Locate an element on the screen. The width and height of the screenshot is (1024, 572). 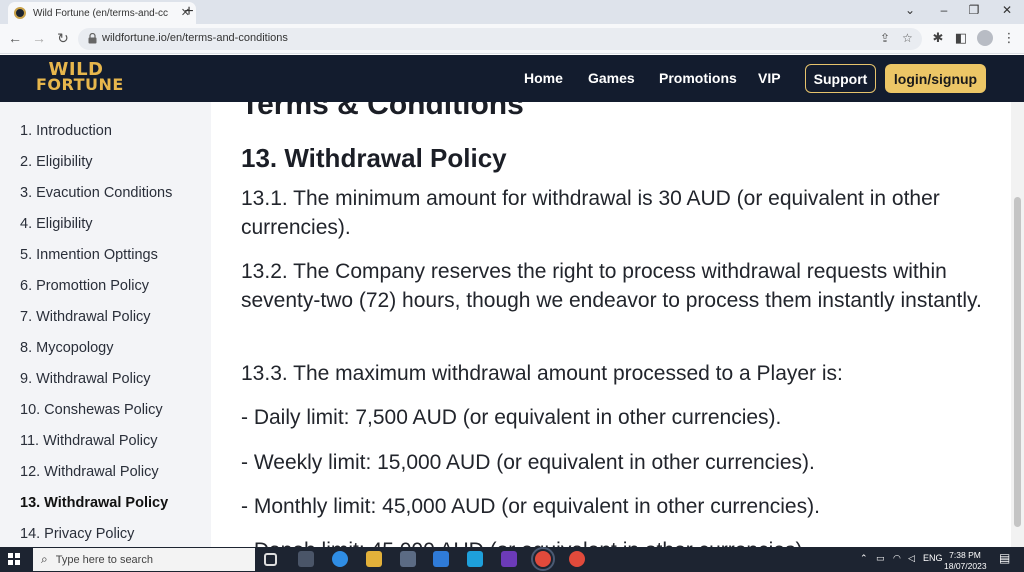
clock-date: 18/07/2023 is located at coordinates (965, 566).